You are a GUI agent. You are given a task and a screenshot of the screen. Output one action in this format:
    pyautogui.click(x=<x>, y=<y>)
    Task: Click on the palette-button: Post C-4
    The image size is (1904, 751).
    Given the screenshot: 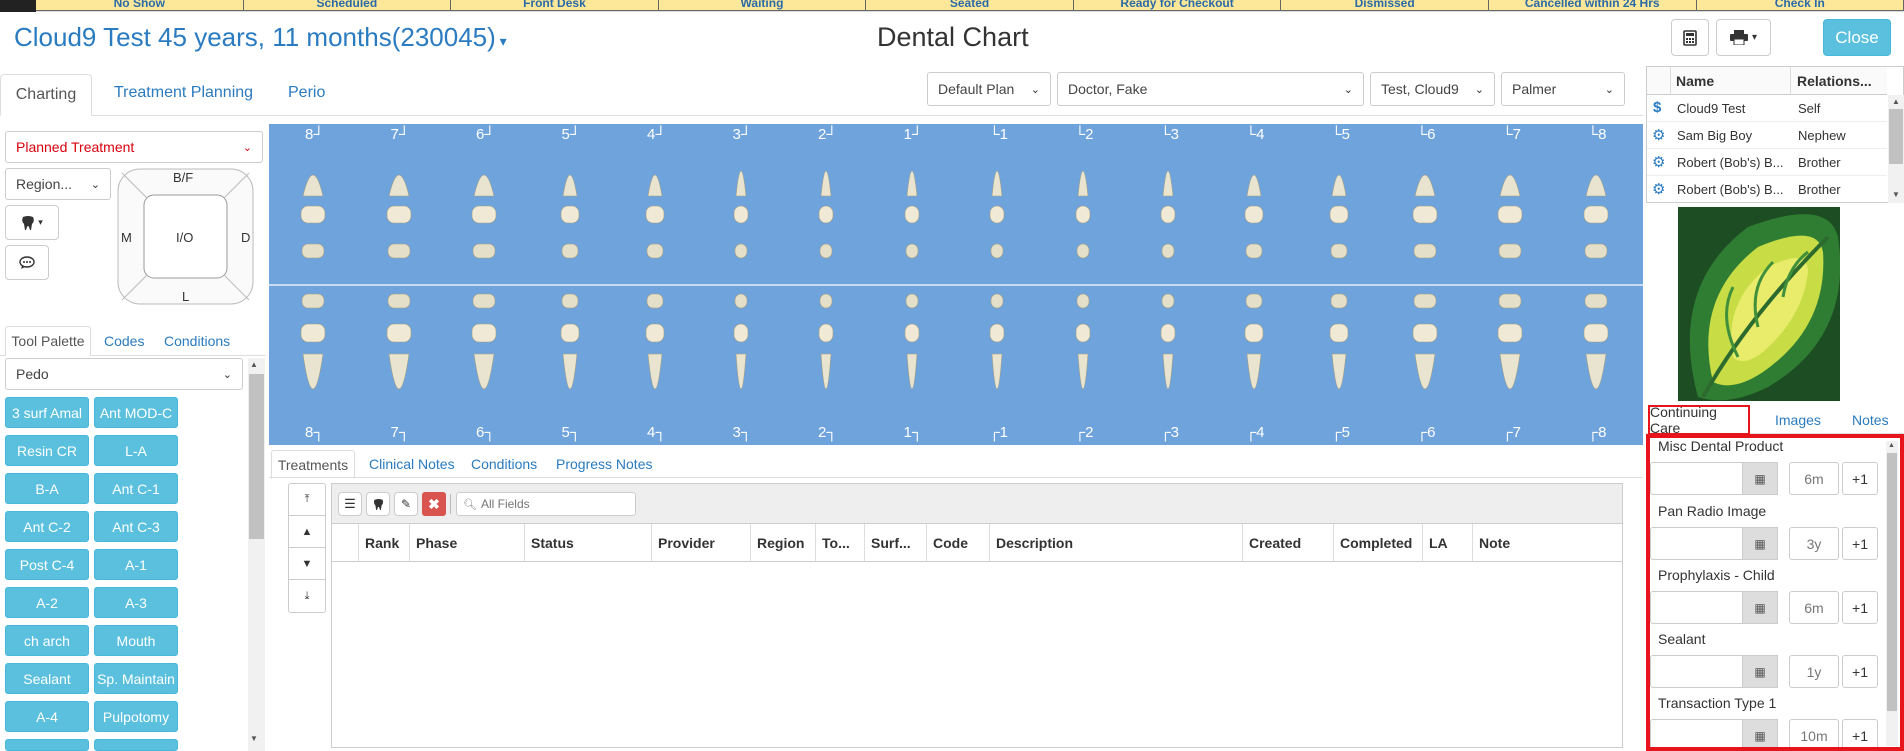 What is the action you would take?
    pyautogui.click(x=47, y=564)
    